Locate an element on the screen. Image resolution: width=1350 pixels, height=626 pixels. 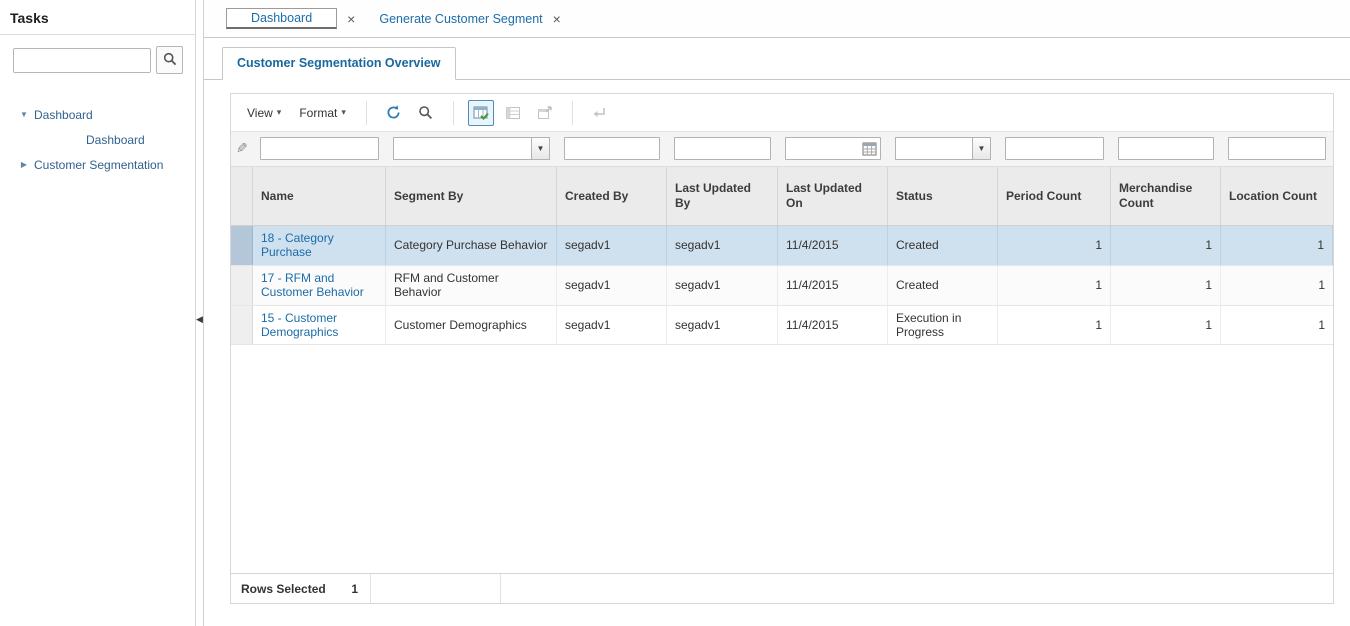
filter-last-updated-by-input is located at coordinates (722, 148).